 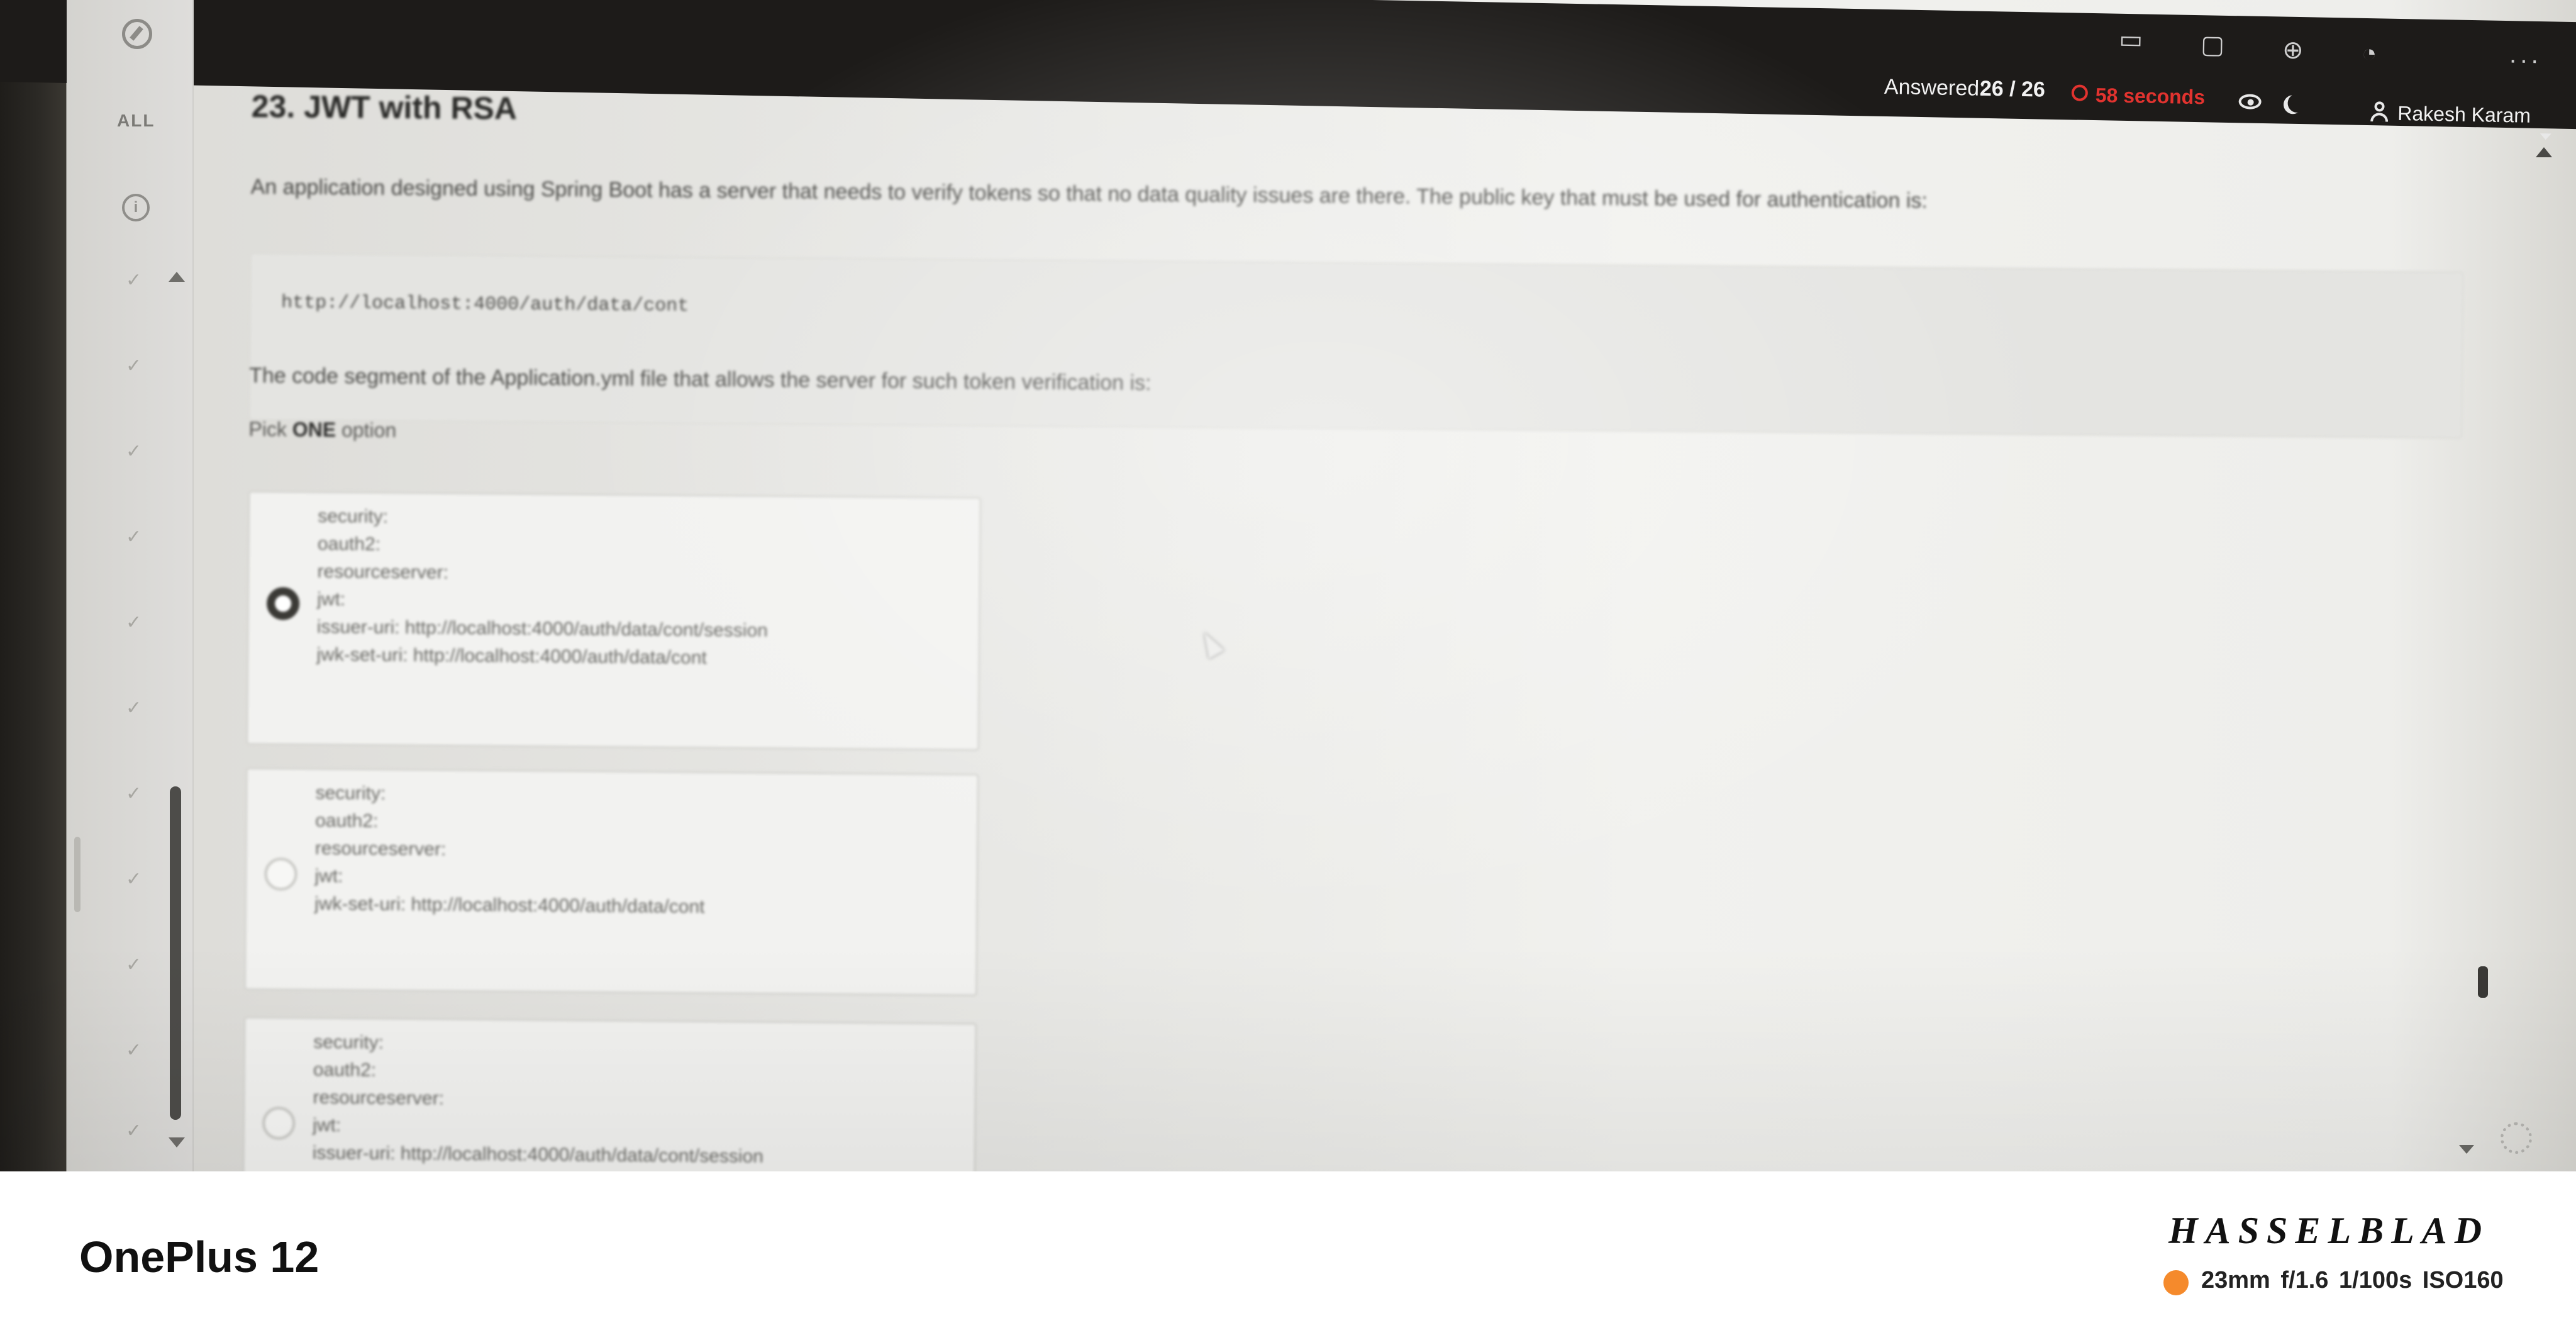 What do you see at coordinates (2213, 45) in the screenshot?
I see `chat-icon: ▢` at bounding box center [2213, 45].